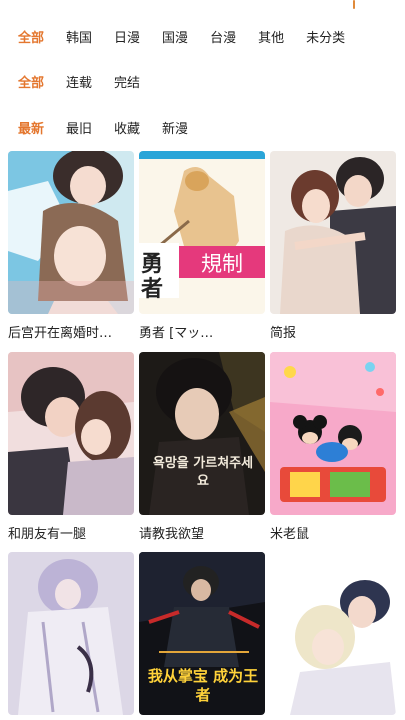  What do you see at coordinates (202, 127) in the screenshot?
I see `sort-filter-row: 最新 最旧 收藏 新漫` at bounding box center [202, 127].